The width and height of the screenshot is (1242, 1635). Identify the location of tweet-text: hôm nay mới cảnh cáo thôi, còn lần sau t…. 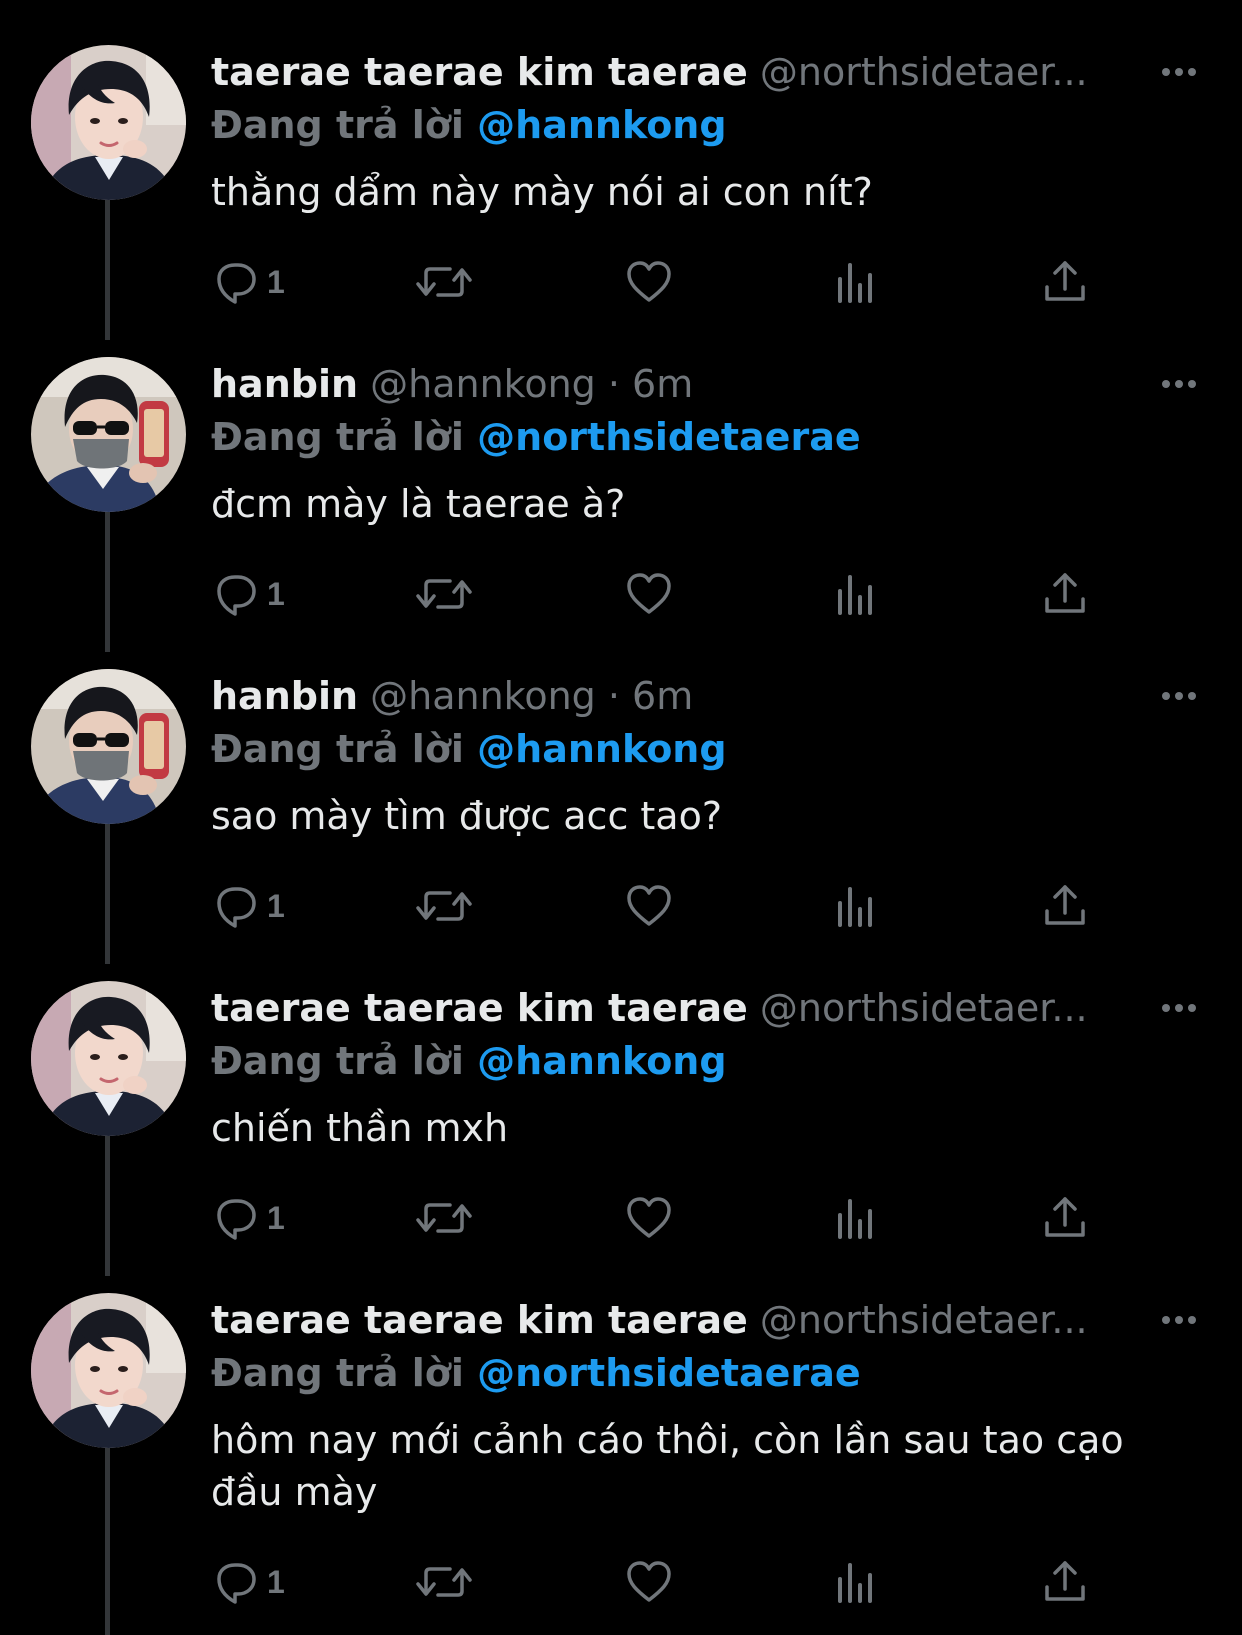
(667, 1466).